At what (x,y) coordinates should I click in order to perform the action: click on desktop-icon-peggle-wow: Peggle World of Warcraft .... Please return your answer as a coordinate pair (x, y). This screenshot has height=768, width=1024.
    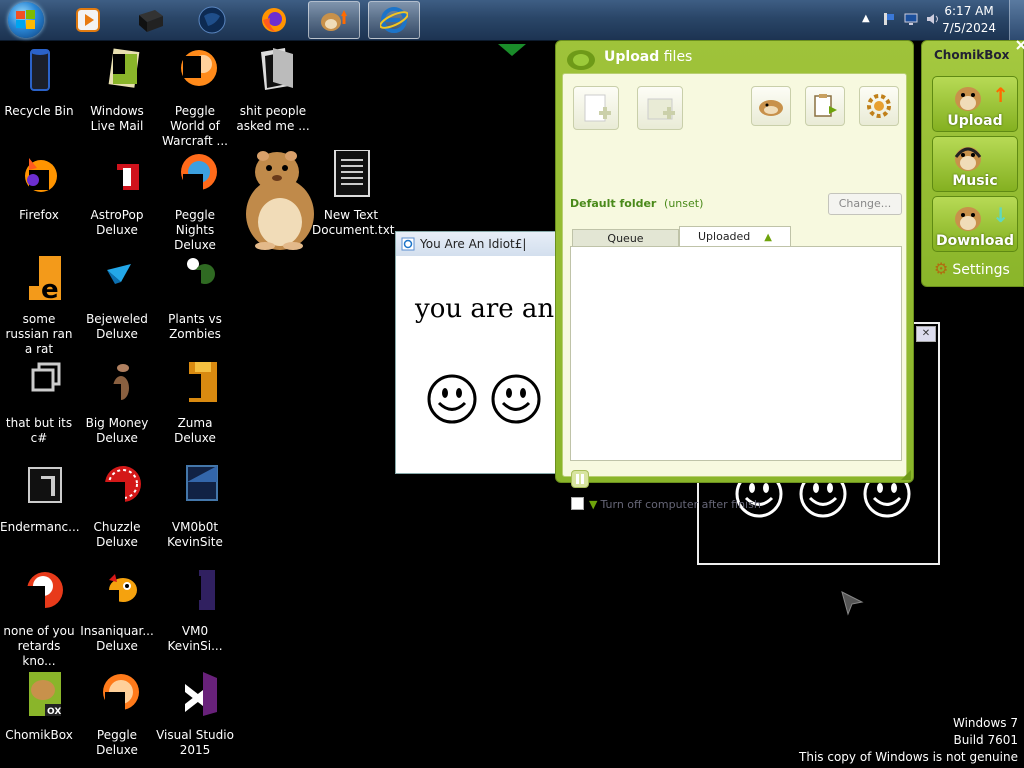
    Looking at the image, I should click on (195, 97).